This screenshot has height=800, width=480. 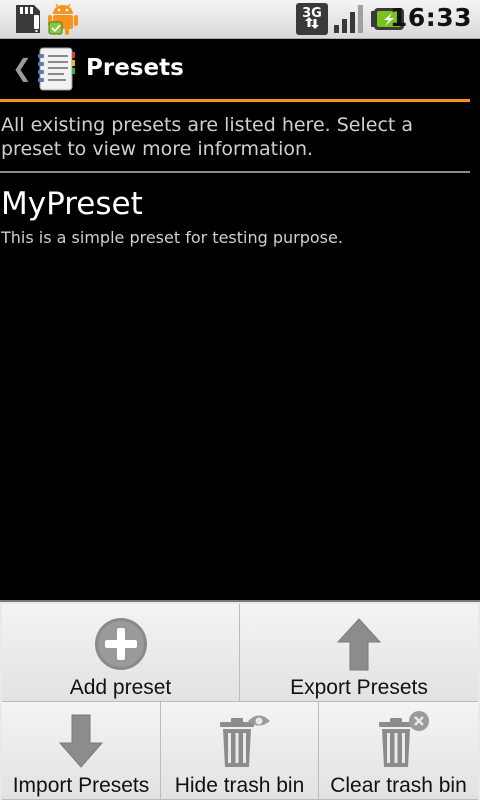 I want to click on arrow-up-icon, so click(x=359, y=647).